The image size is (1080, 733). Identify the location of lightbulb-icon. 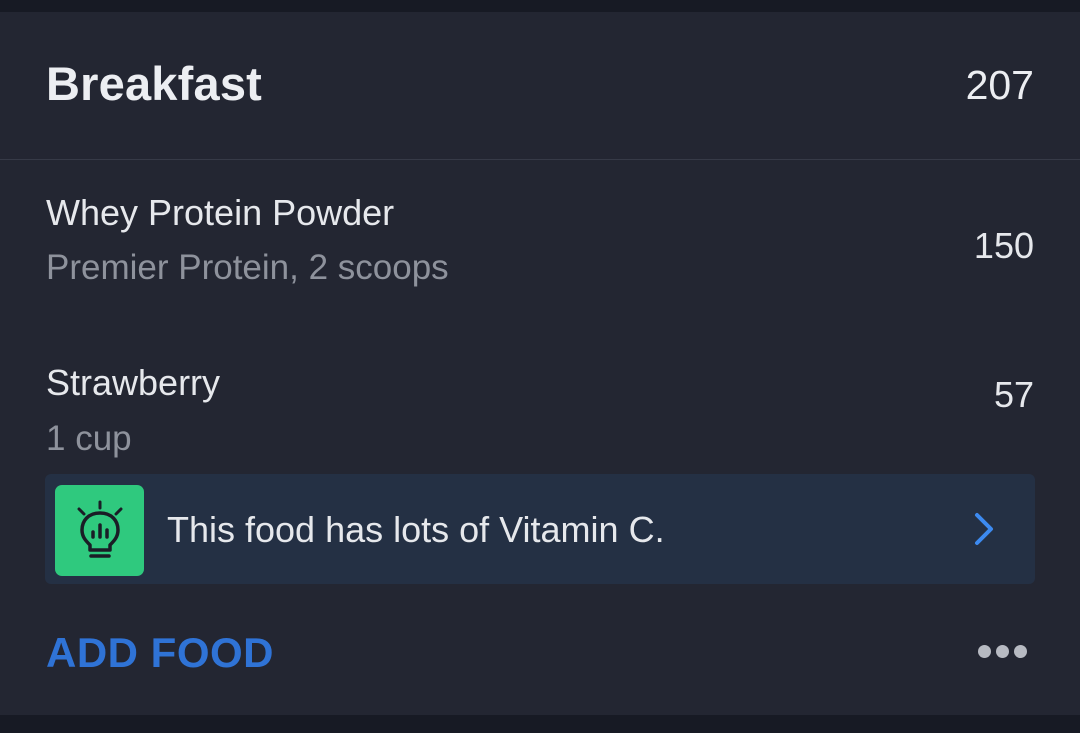
(99, 530).